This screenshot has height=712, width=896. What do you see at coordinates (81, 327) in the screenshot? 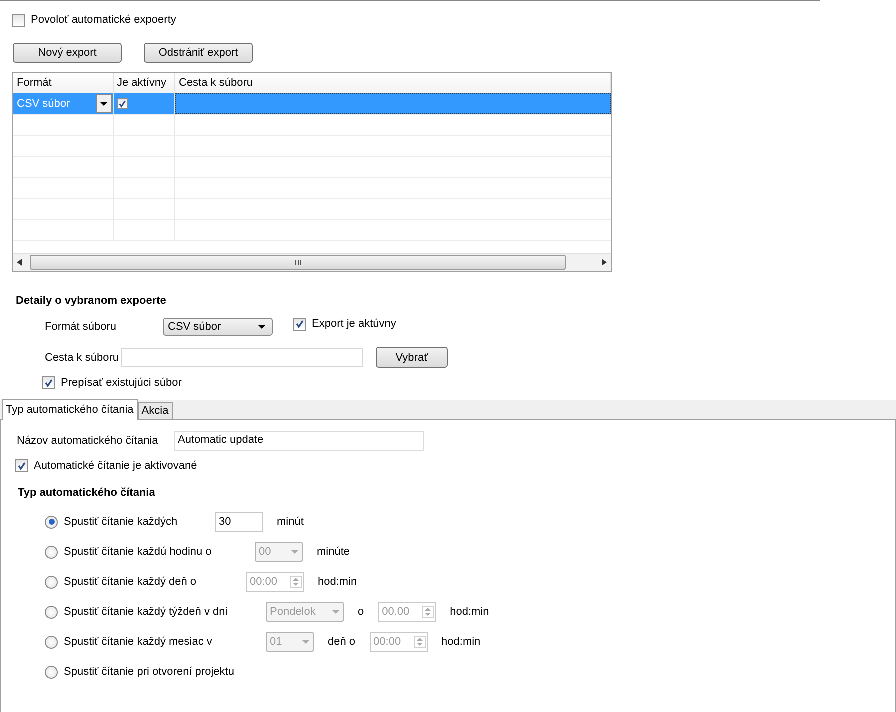
I see `field-label: Formát súboru` at bounding box center [81, 327].